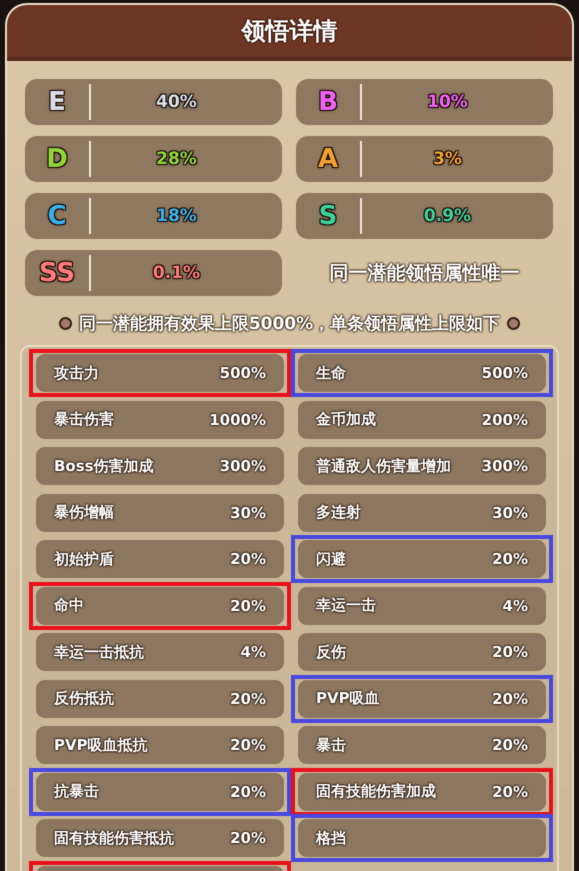 The image size is (579, 871). Describe the element at coordinates (237, 419) in the screenshot. I see `attribute-limit: 1000%` at that location.